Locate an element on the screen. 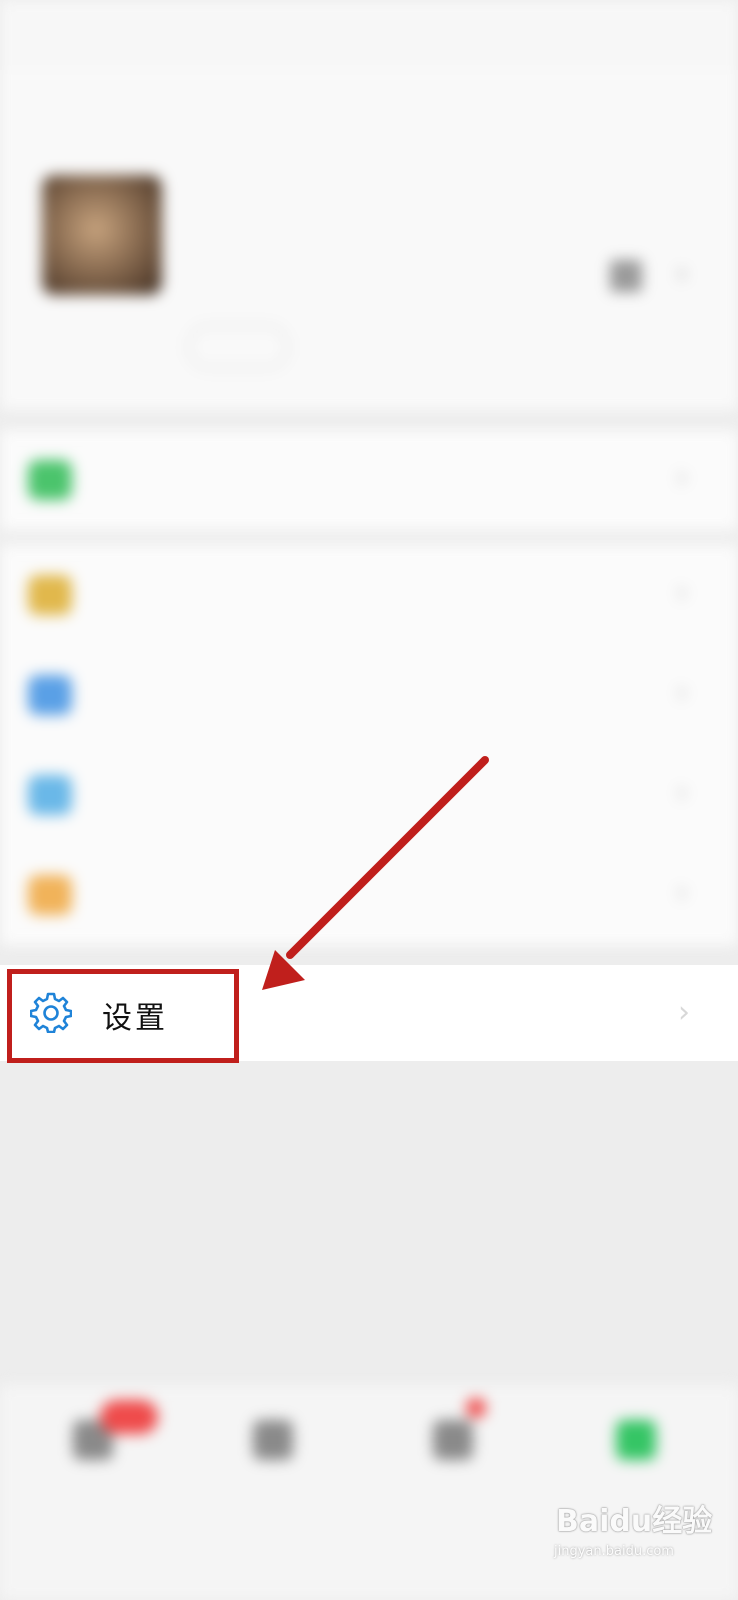  favorites-icon is located at coordinates (50, 595).